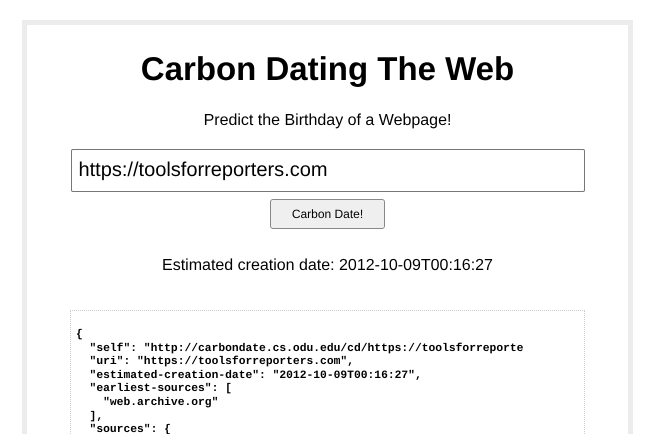 The height and width of the screenshot is (434, 657). Describe the element at coordinates (328, 69) in the screenshot. I see `page-title: Carbon Dating The Web` at that location.